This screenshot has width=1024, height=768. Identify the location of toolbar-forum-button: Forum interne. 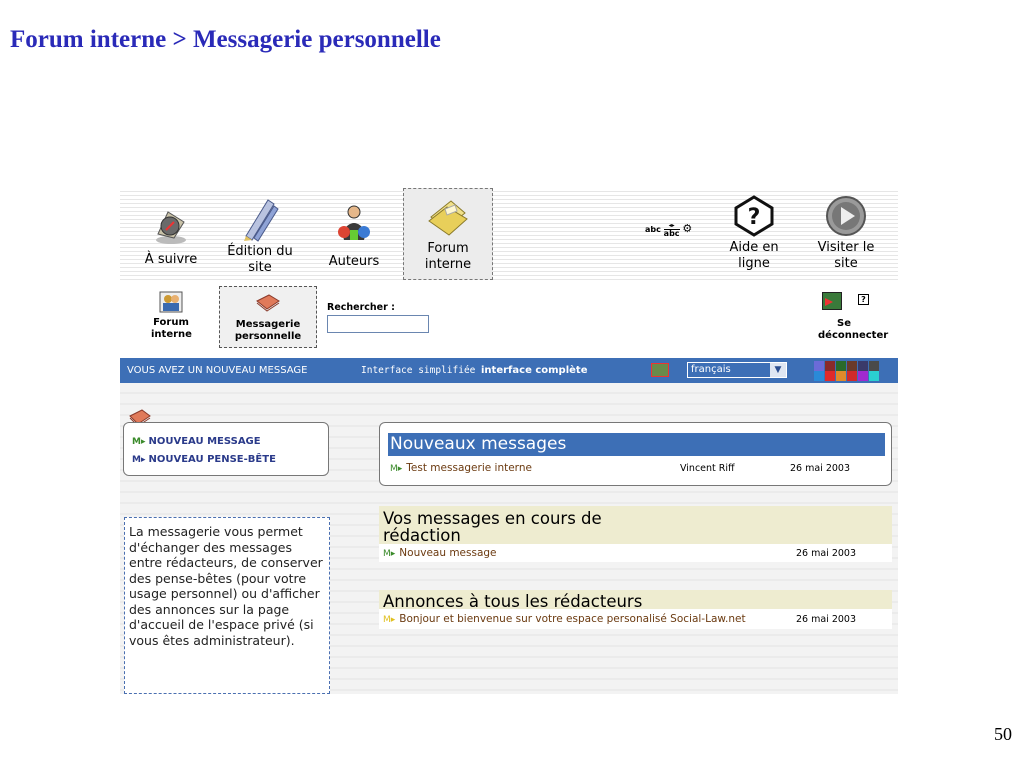
(448, 234).